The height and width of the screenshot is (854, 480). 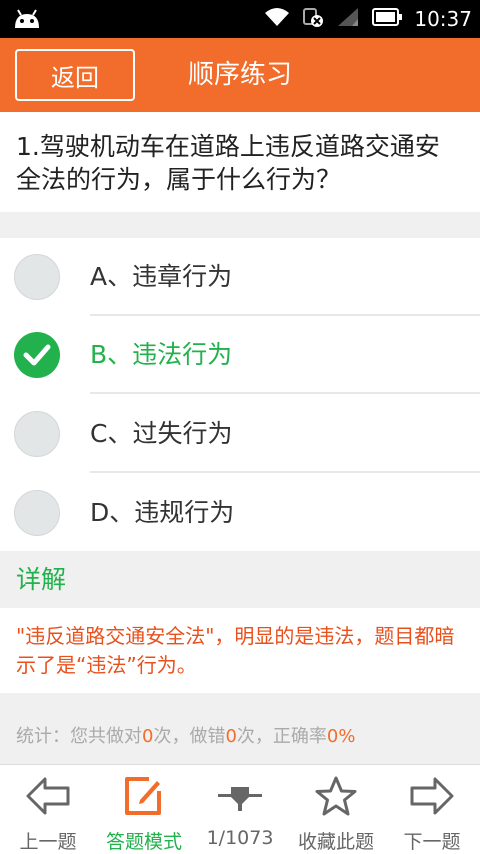 What do you see at coordinates (240, 434) in the screenshot?
I see `option-c: C、过失行为` at bounding box center [240, 434].